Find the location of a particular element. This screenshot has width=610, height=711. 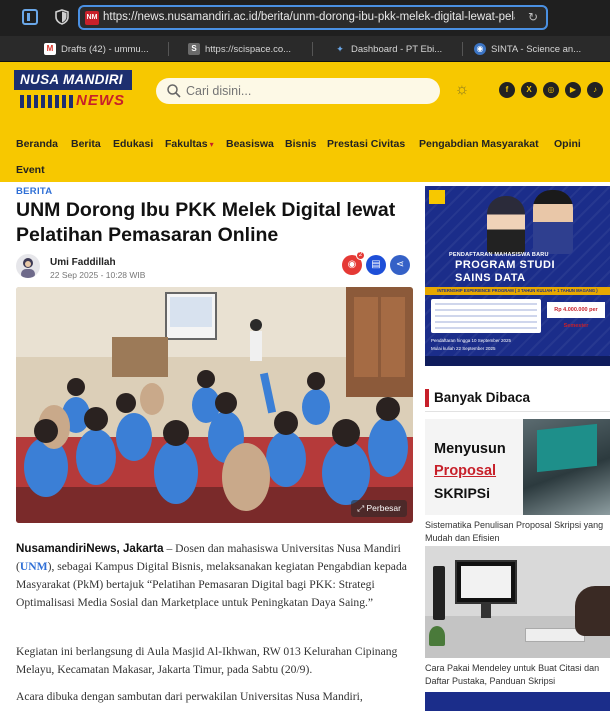

nav-edukasi: Edukasi is located at coordinates (133, 144).